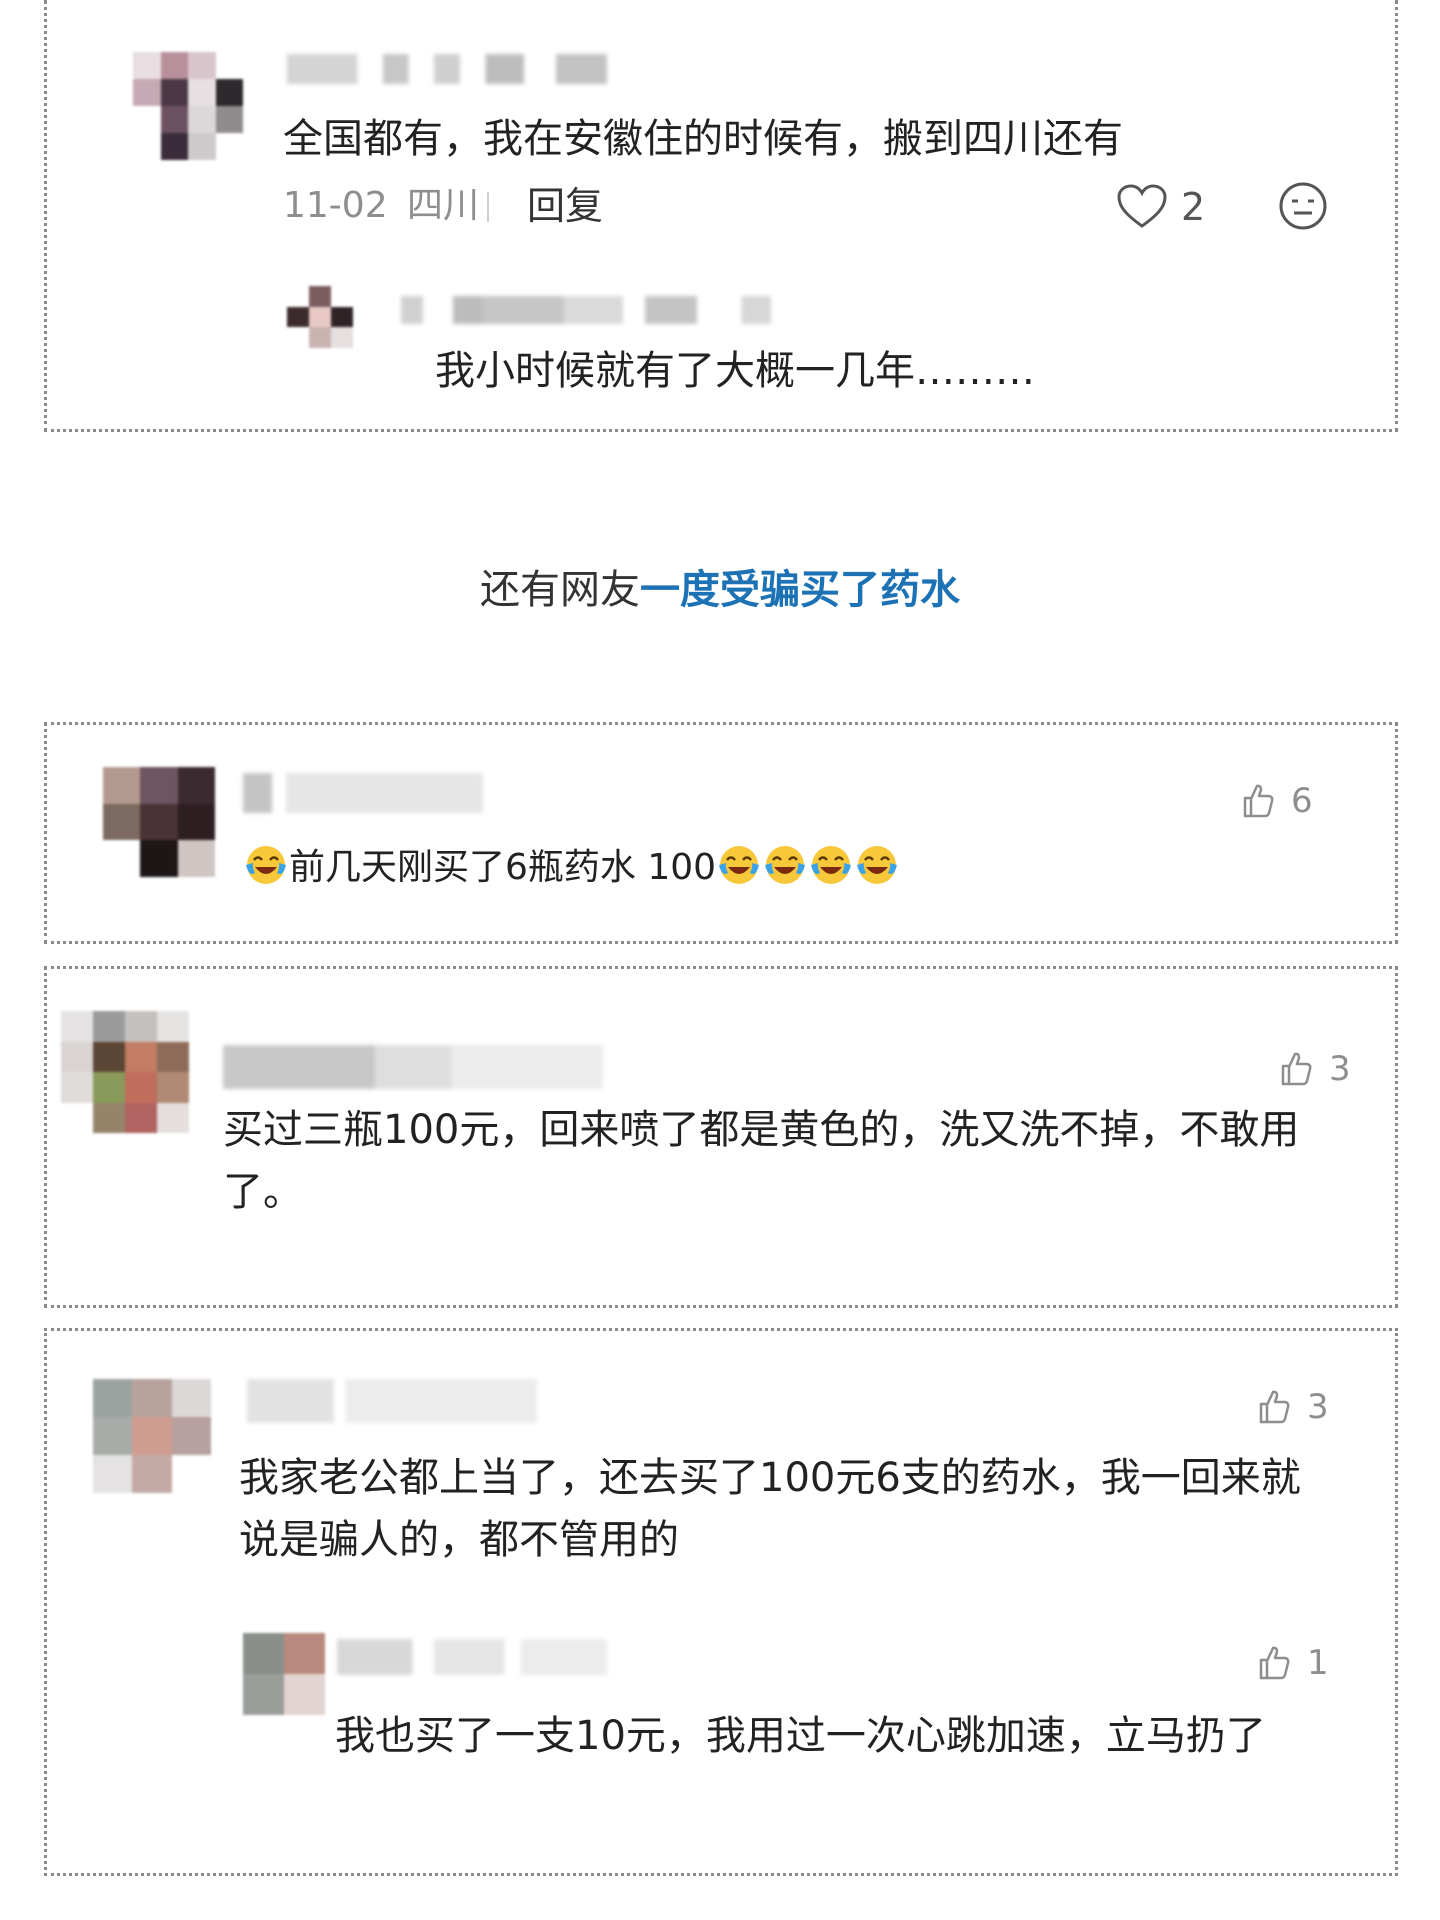 The image size is (1440, 1920). What do you see at coordinates (560, 590) in the screenshot?
I see `headline-text: 还有网友` at bounding box center [560, 590].